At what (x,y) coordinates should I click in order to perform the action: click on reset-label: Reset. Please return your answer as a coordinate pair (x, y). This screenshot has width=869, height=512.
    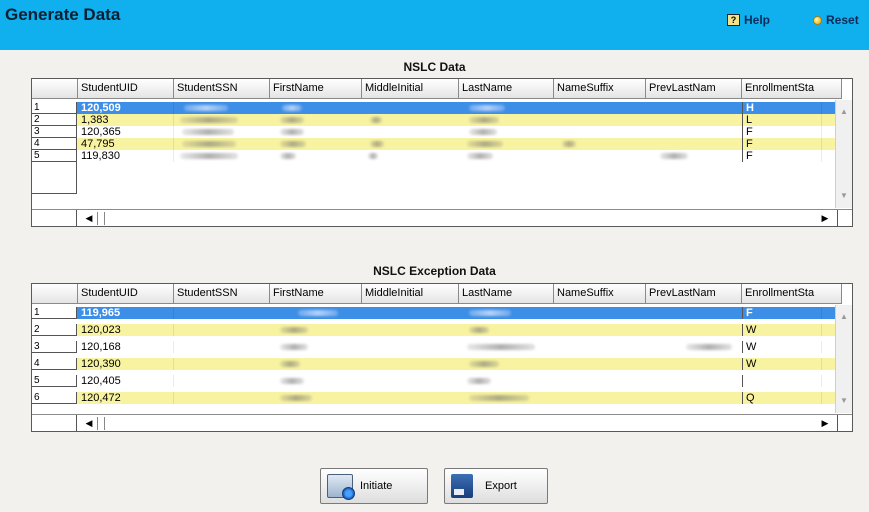
    Looking at the image, I should click on (842, 20).